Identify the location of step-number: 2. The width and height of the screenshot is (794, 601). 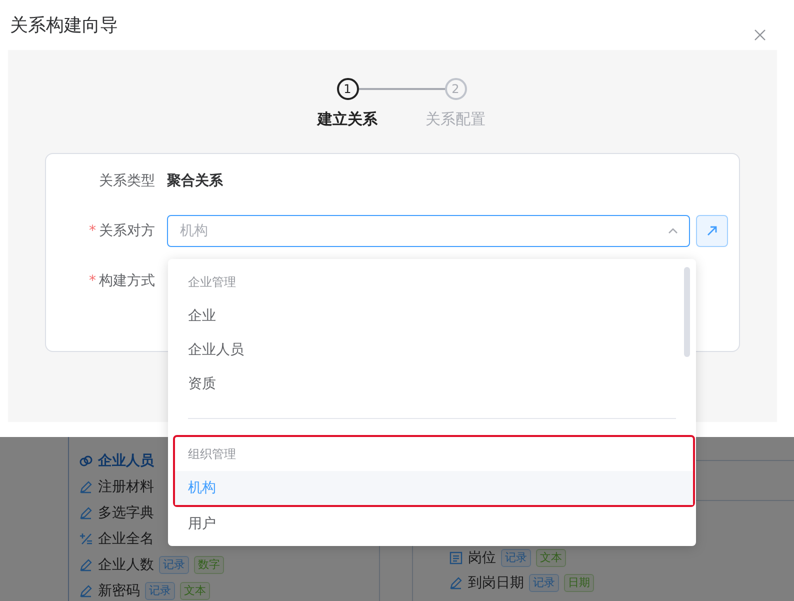
(455, 89).